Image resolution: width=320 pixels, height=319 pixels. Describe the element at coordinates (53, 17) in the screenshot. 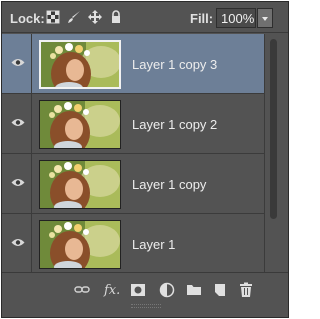

I see `lock-transparent-pixels-icon` at that location.